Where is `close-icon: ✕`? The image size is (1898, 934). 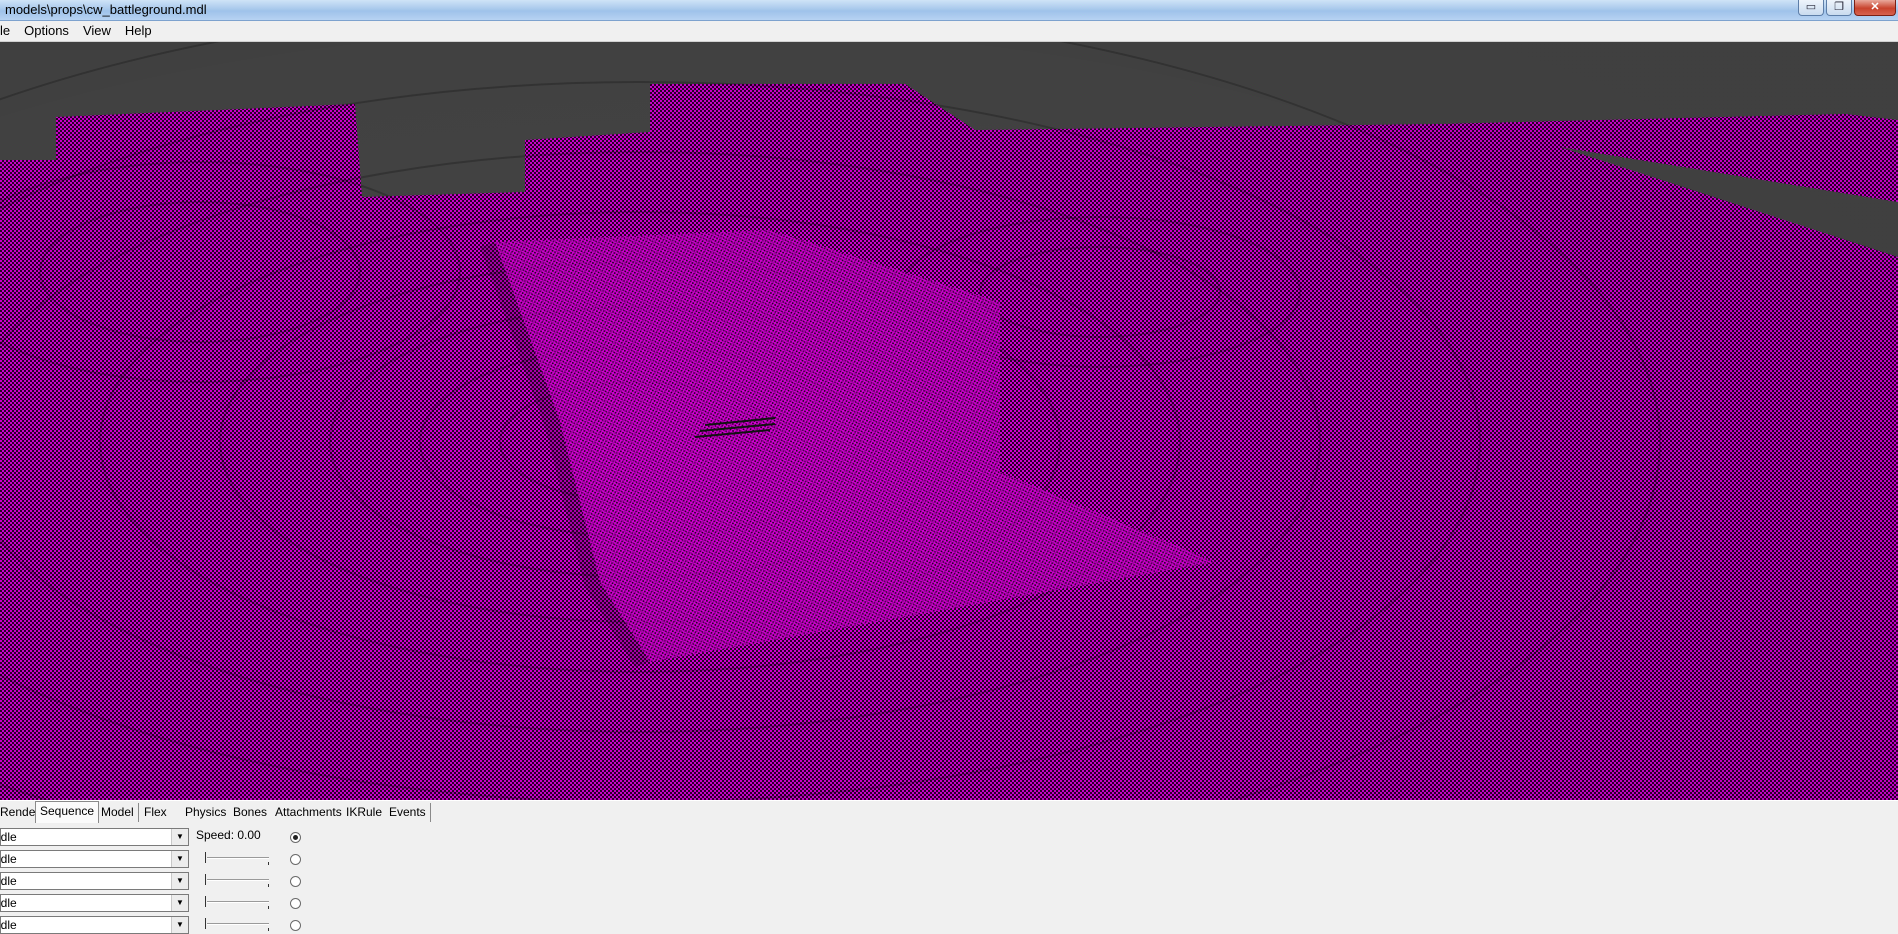
close-icon: ✕ is located at coordinates (1875, 7).